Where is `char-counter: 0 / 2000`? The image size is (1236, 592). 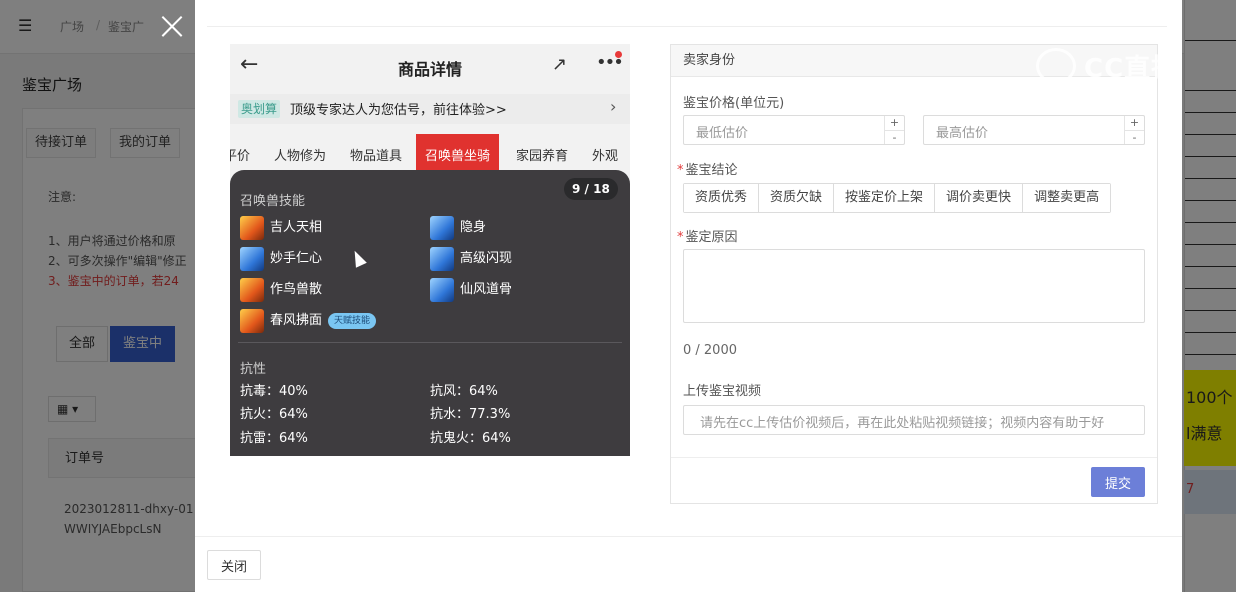
char-counter: 0 / 2000 is located at coordinates (710, 350).